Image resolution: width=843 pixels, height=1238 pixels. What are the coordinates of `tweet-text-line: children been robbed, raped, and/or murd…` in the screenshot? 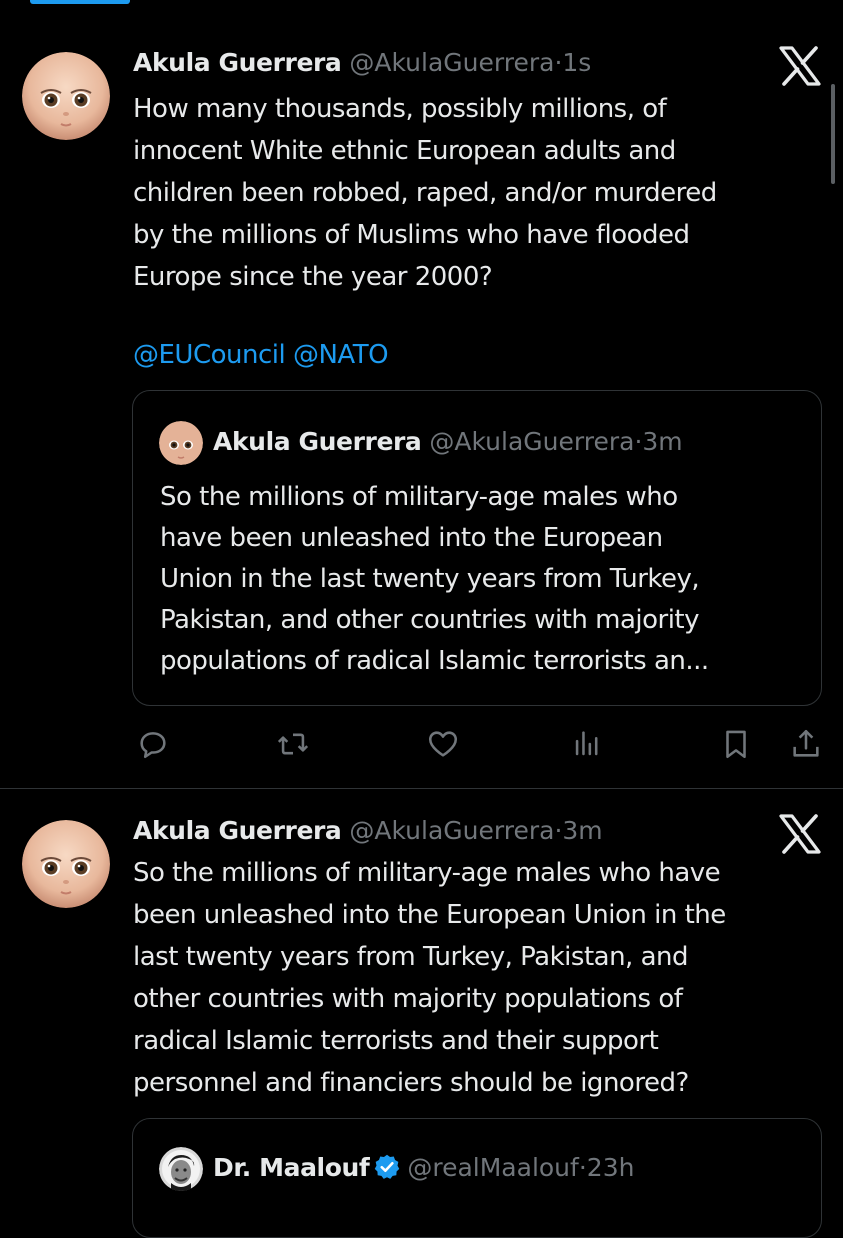 It's located at (425, 193).